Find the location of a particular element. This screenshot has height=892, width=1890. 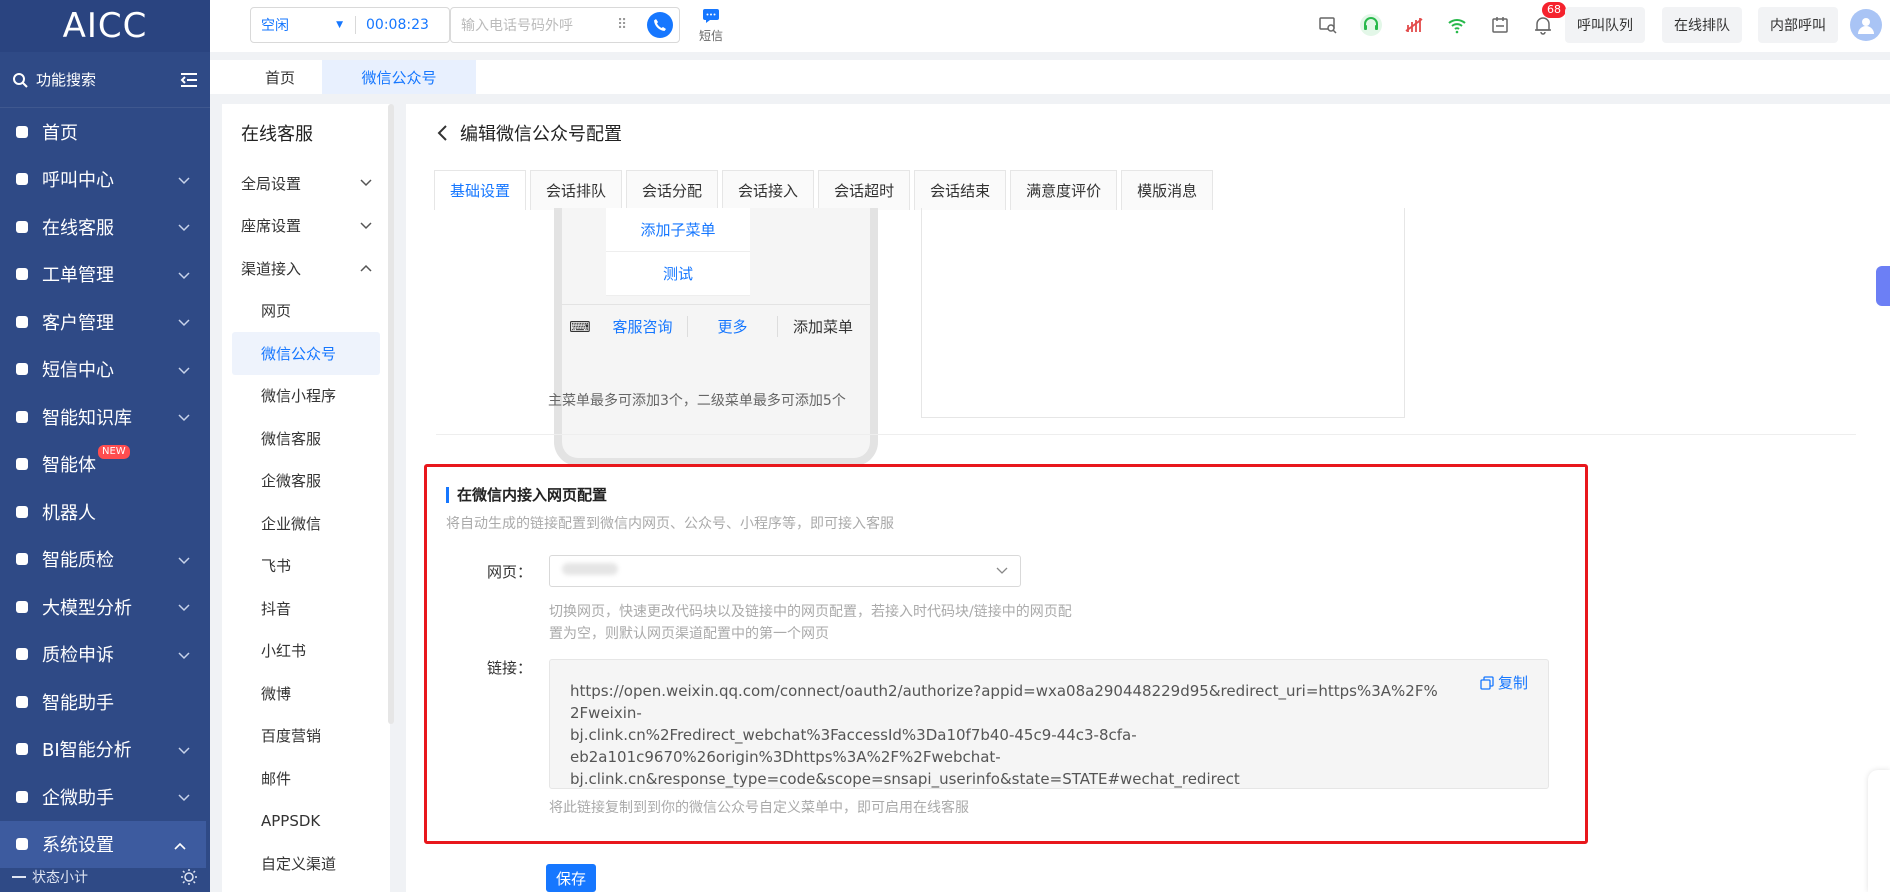

sidebar-item: 智能知识库 is located at coordinates (105, 417).